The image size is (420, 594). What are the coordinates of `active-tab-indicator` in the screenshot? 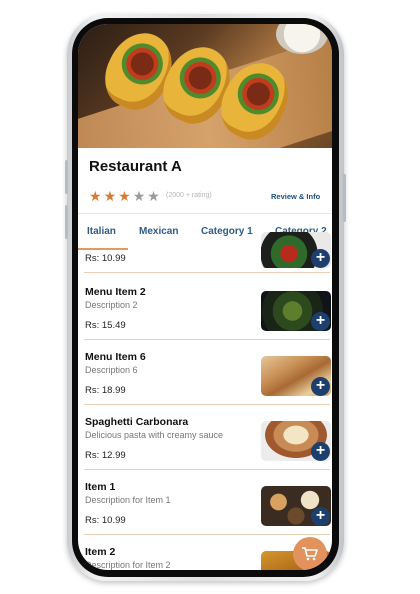 It's located at (103, 249).